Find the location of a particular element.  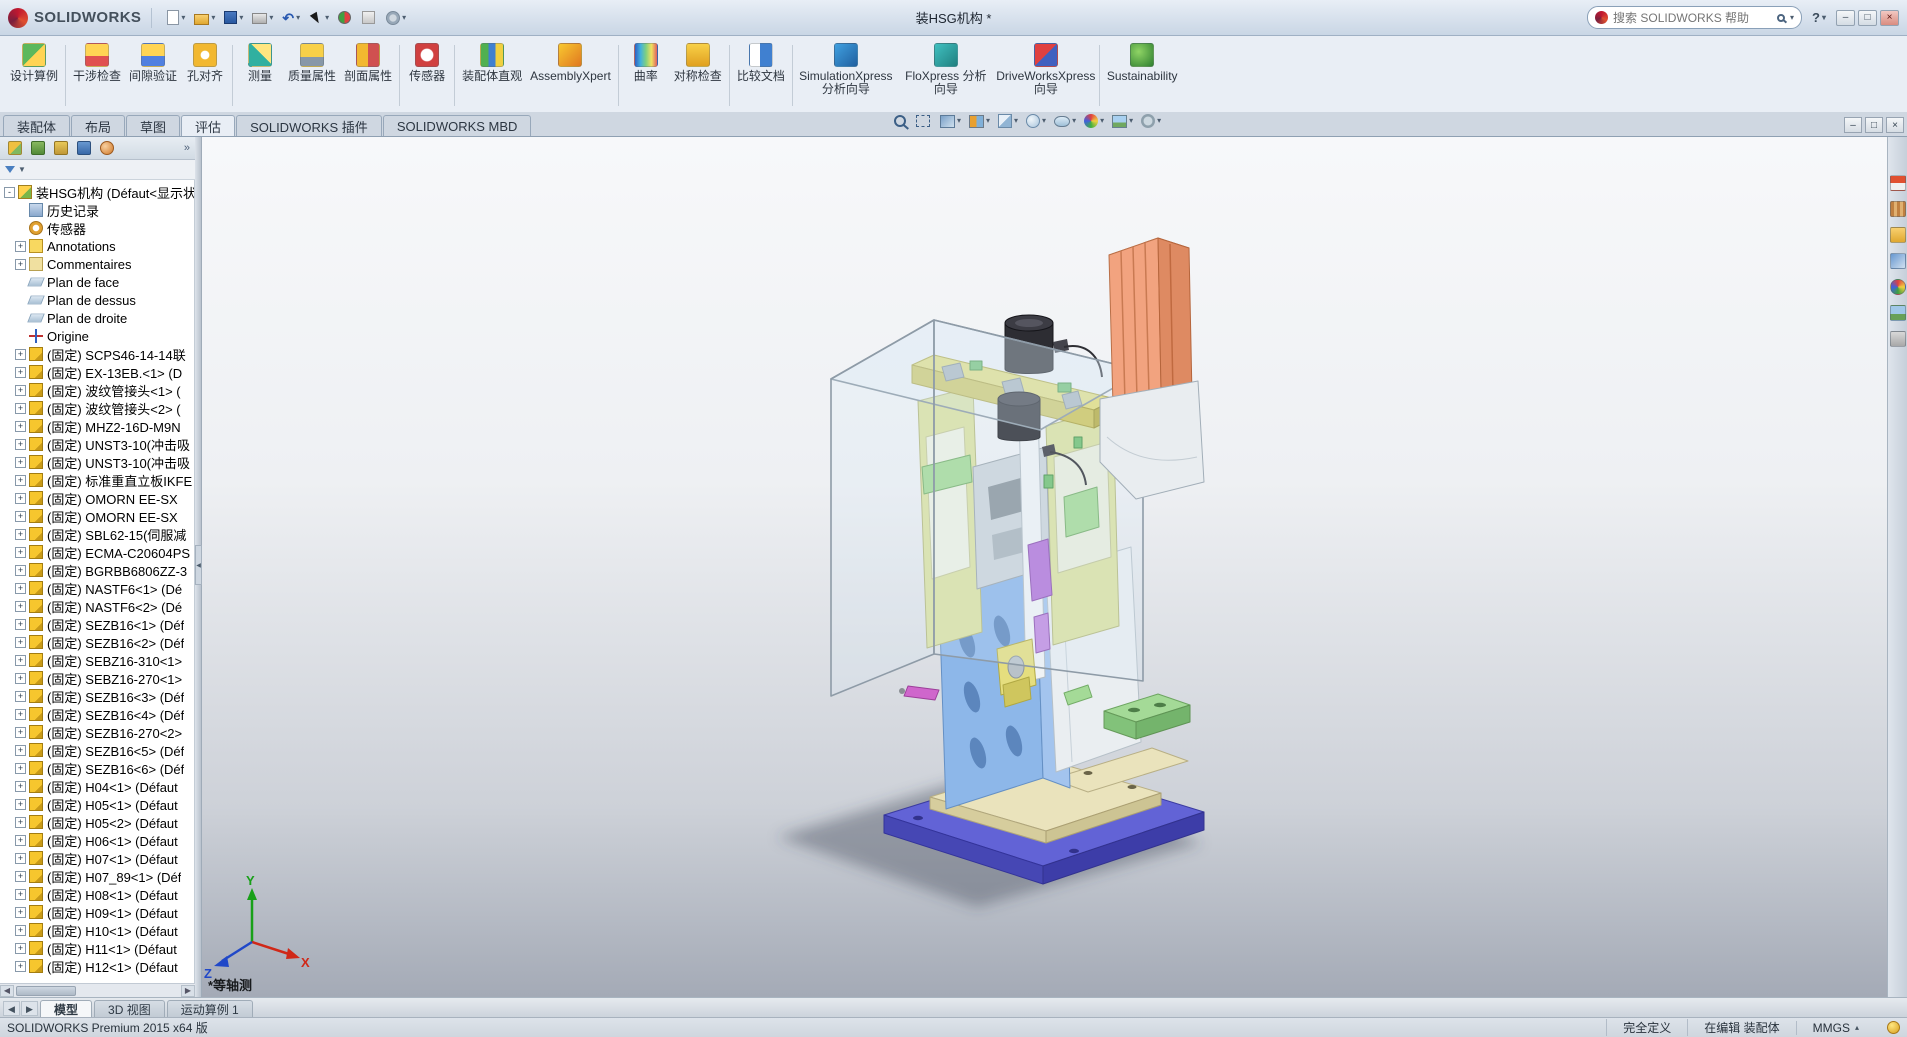

command-tab: SOLIDWORKS 插件 is located at coordinates (309, 125).